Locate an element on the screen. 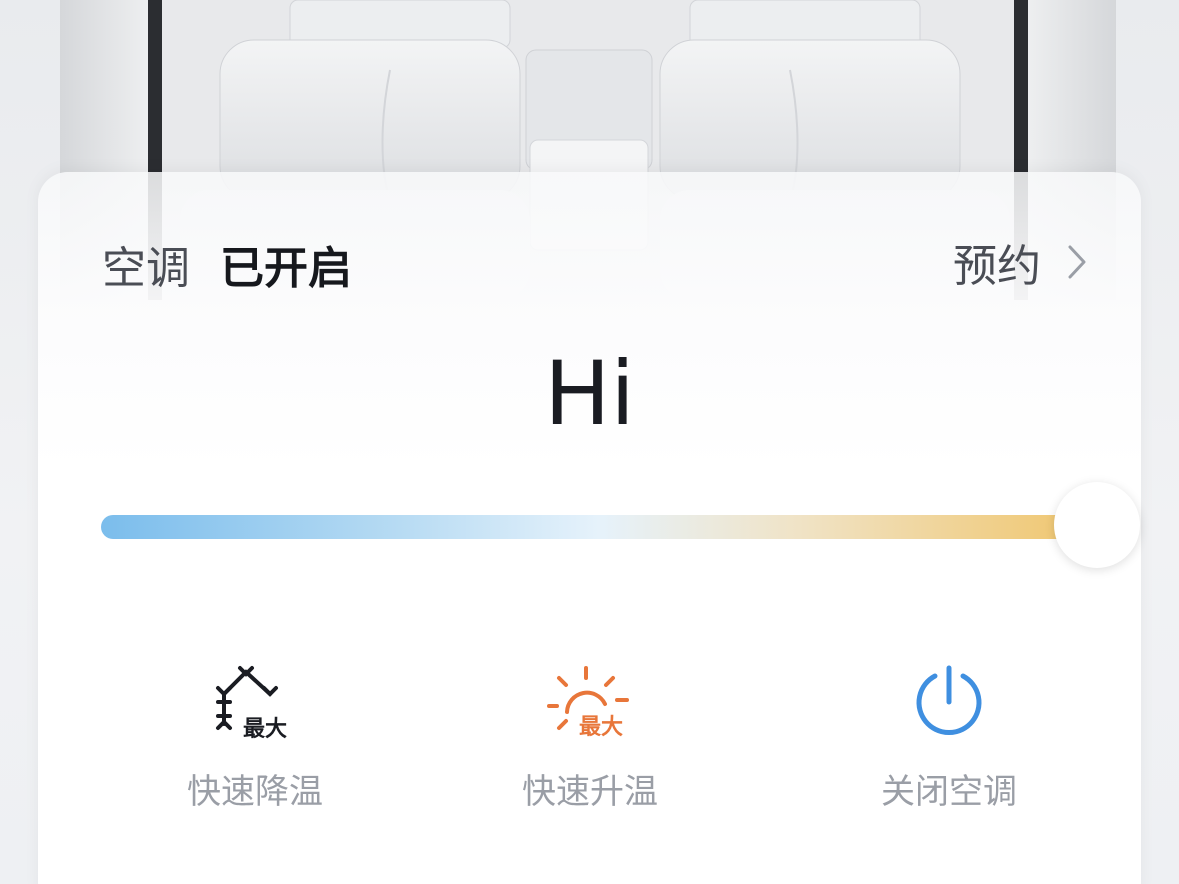  climate-status: 已开启 is located at coordinates (286, 268).